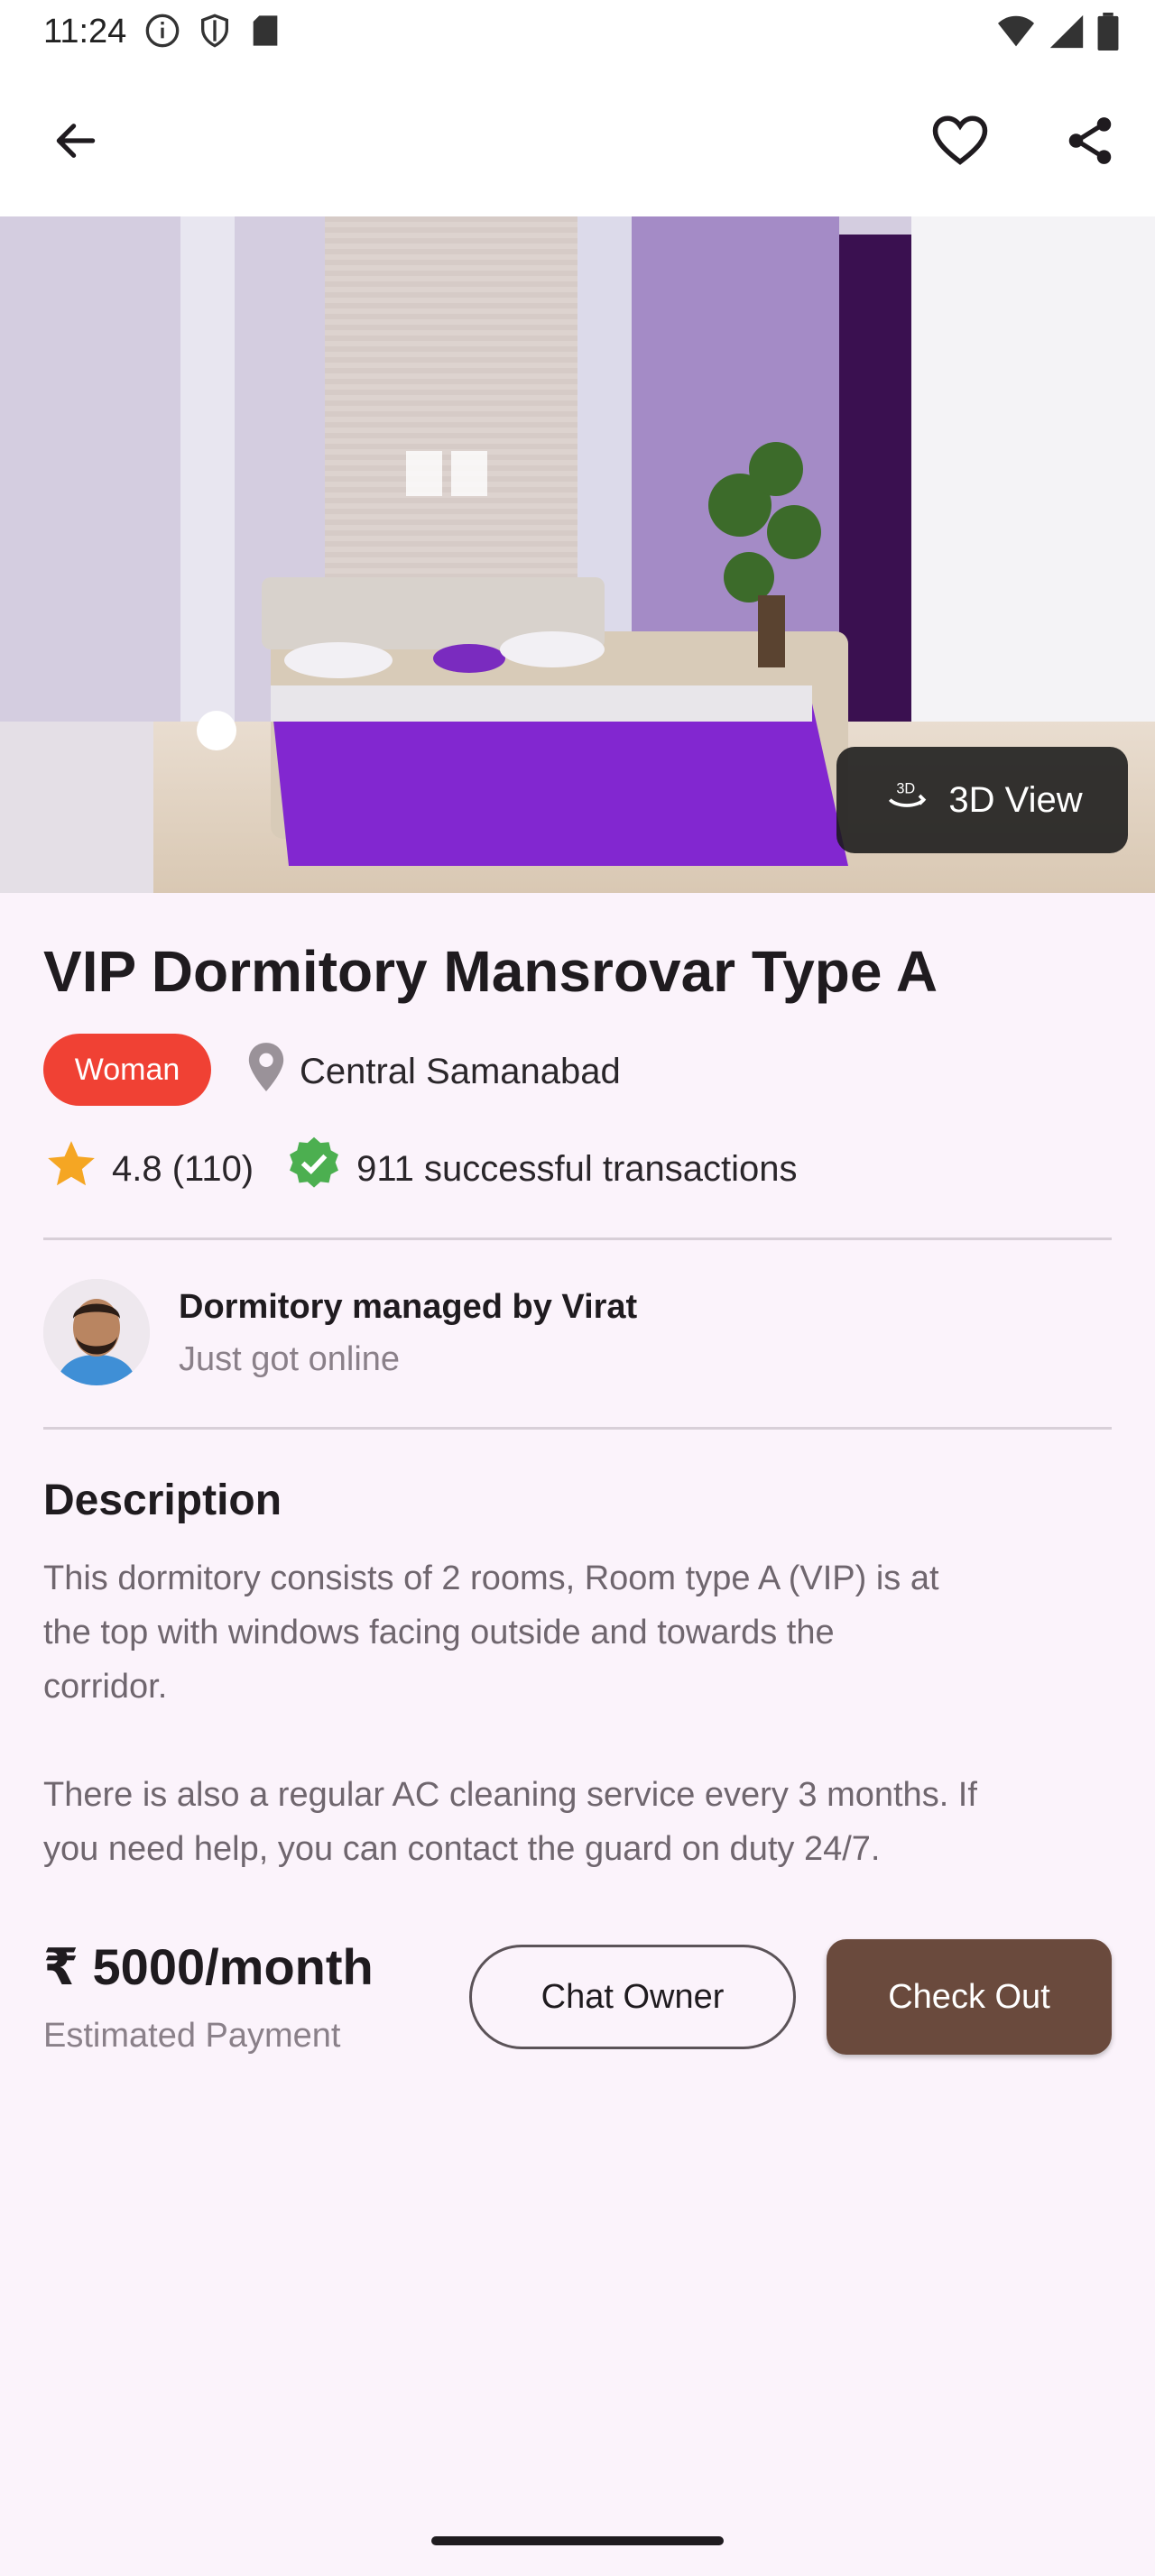 The image size is (1155, 2576). What do you see at coordinates (127, 1070) in the screenshot?
I see `gender-badge: Woman` at bounding box center [127, 1070].